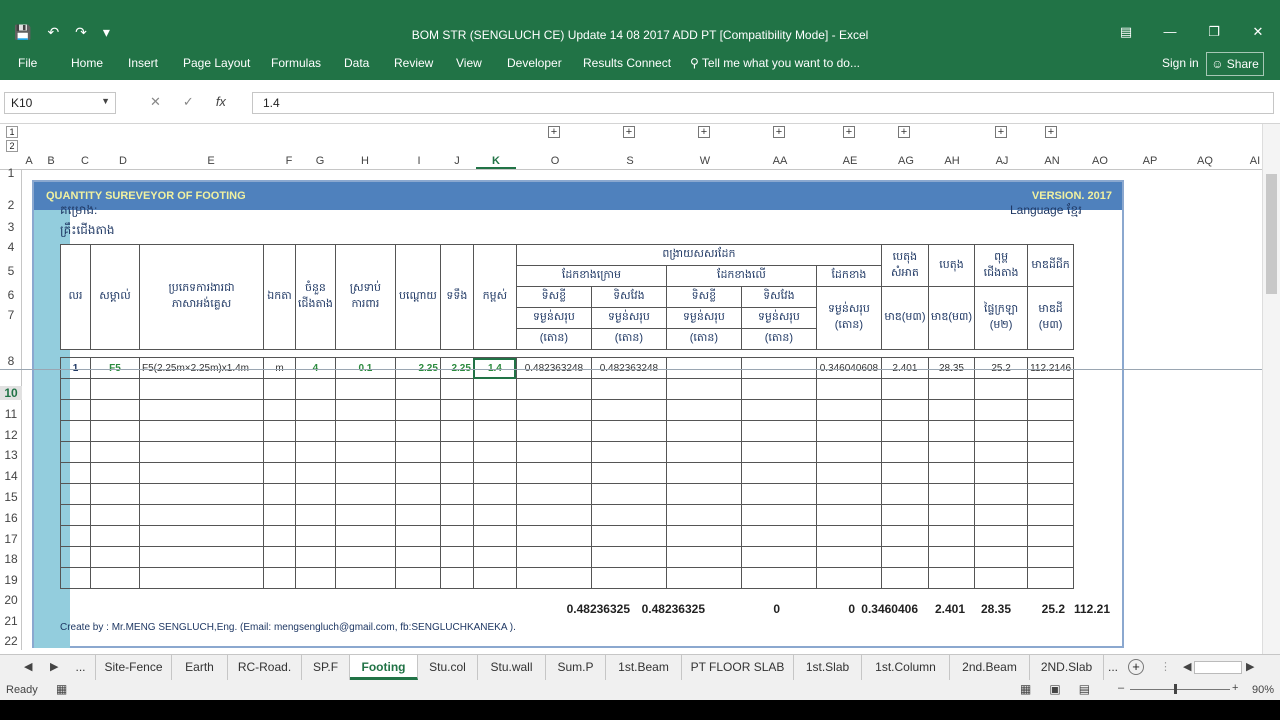  I want to click on sheet-tab: SP.F, so click(326, 667).